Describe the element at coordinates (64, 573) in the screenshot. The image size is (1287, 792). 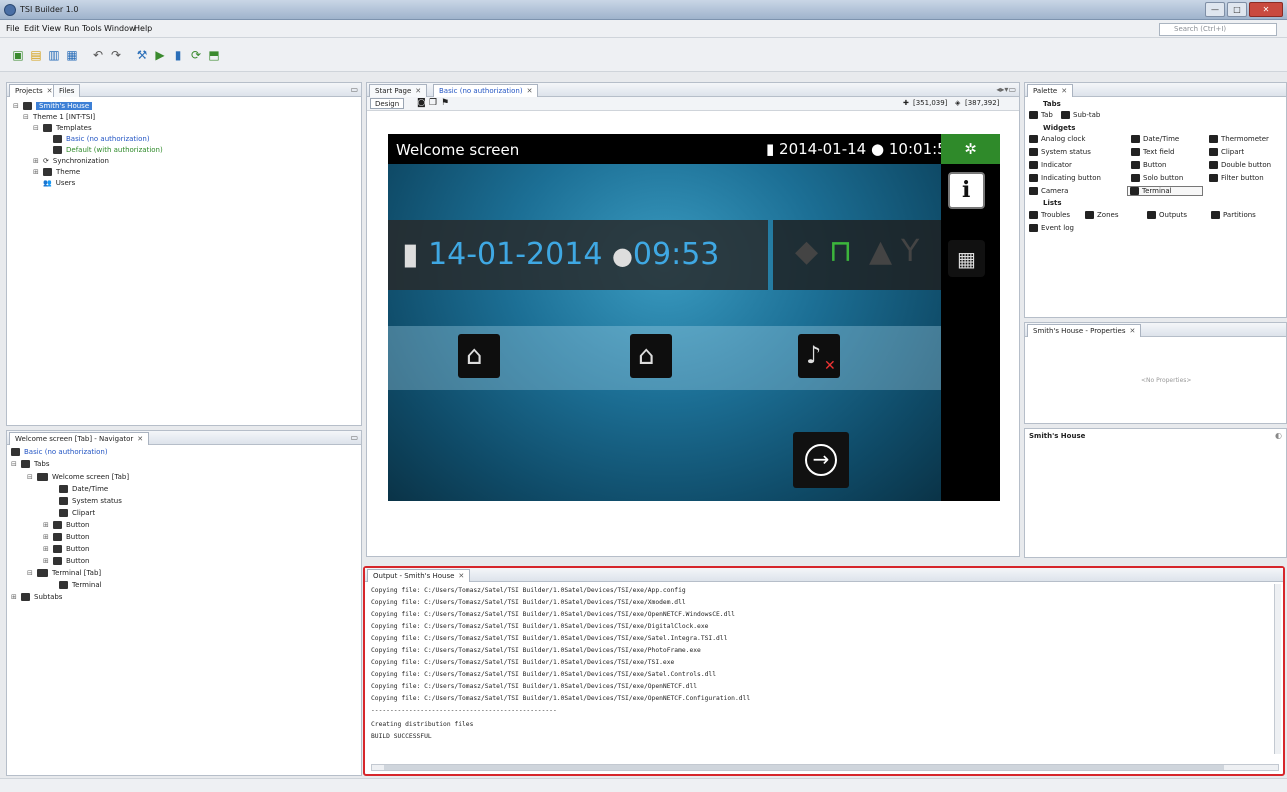
I see `nav-terminal-tab: ⊟ Terminal [Tab]` at that location.